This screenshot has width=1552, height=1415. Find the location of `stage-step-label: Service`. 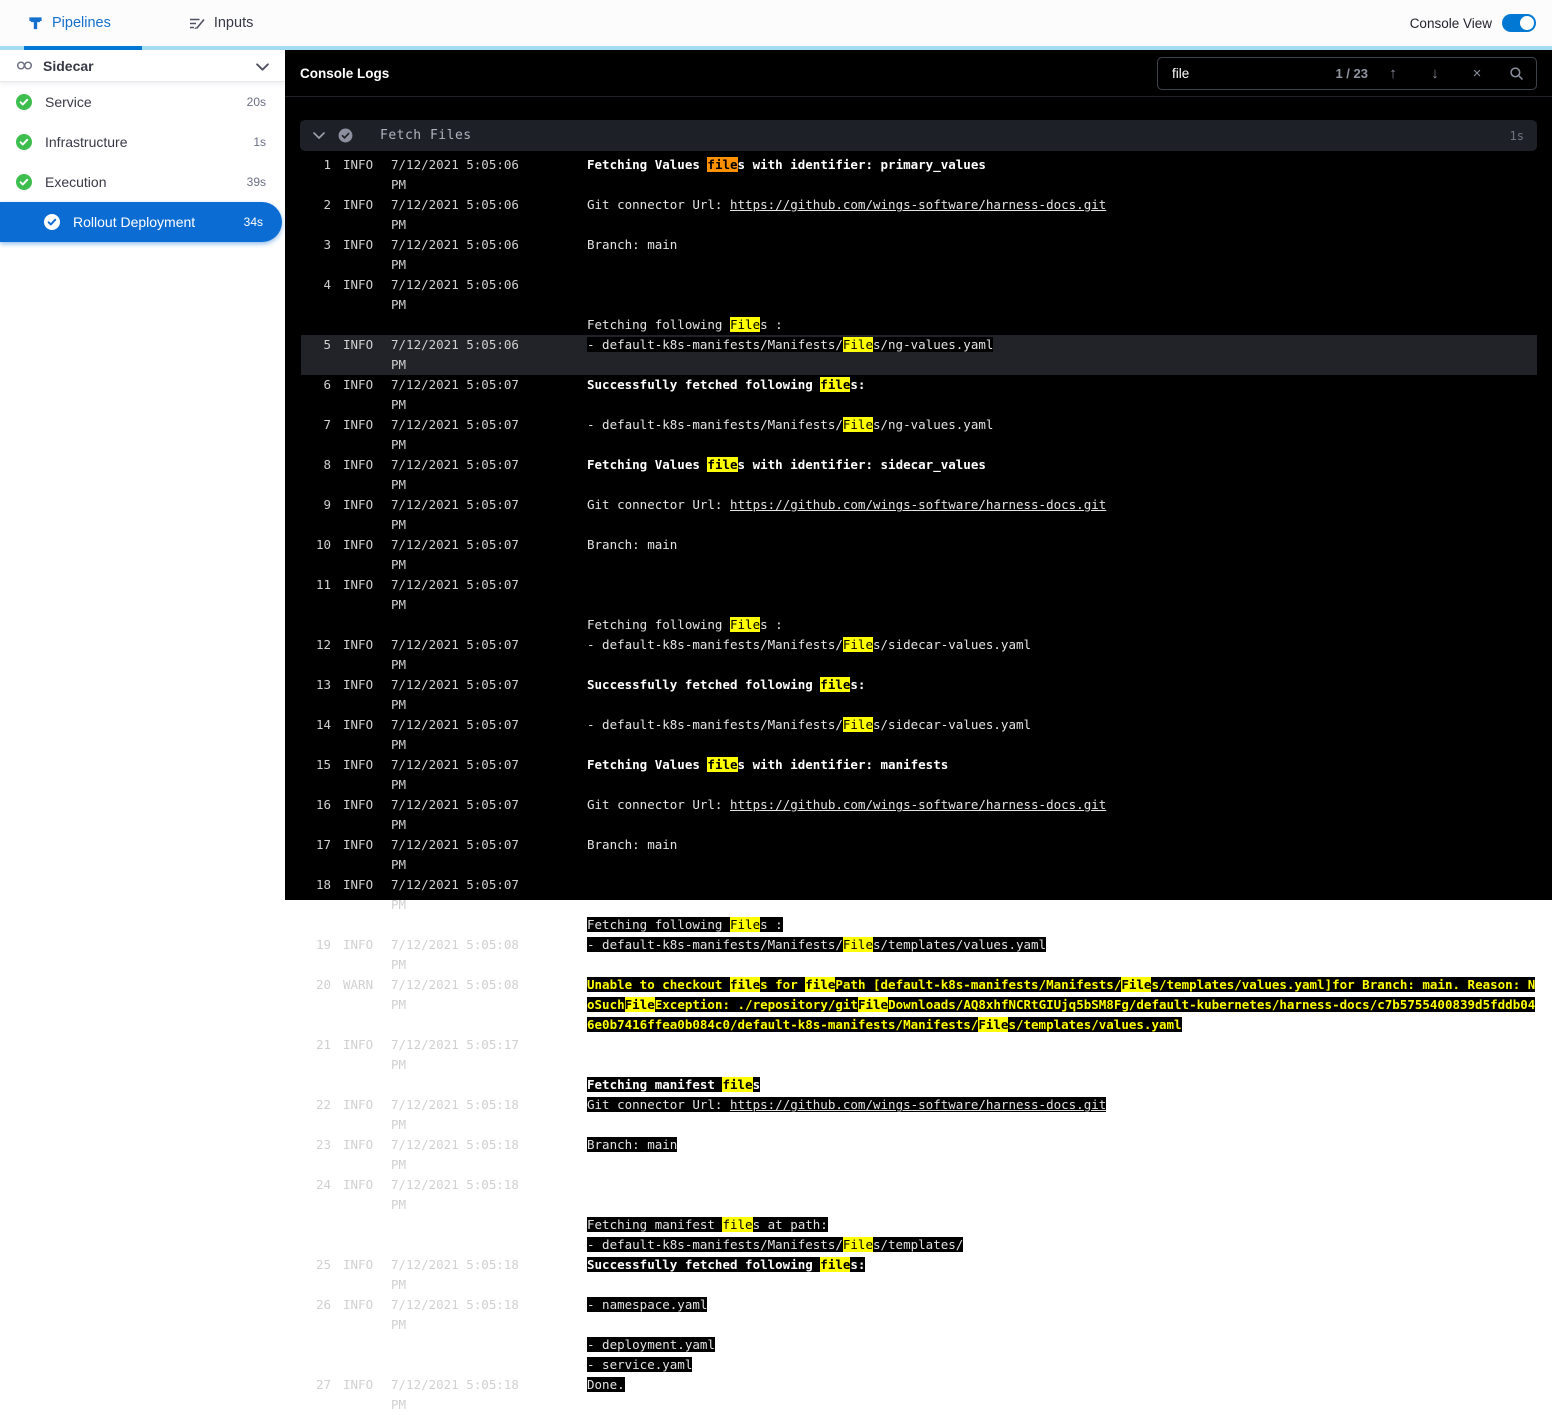

stage-step-label: Service is located at coordinates (68, 102).